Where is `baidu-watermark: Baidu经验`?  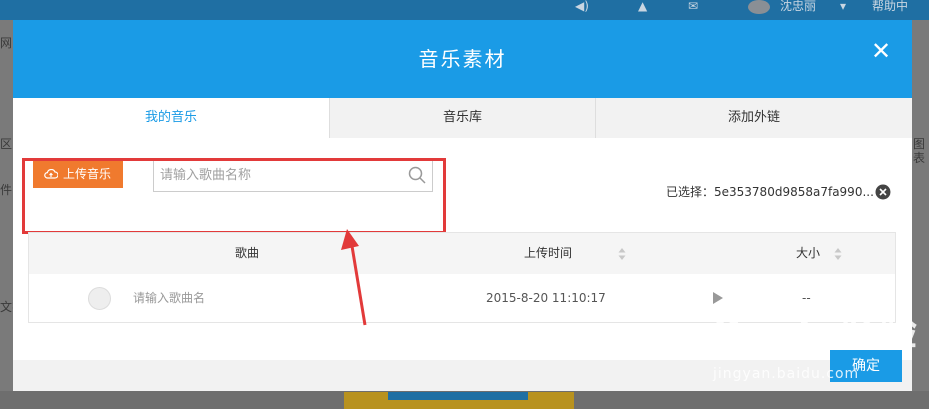
baidu-watermark: Baidu经验 is located at coordinates (815, 332).